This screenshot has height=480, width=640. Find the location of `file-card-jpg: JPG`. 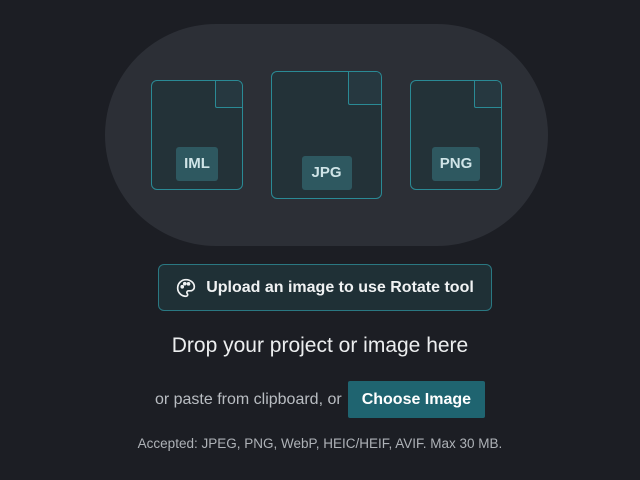

file-card-jpg: JPG is located at coordinates (326, 135).